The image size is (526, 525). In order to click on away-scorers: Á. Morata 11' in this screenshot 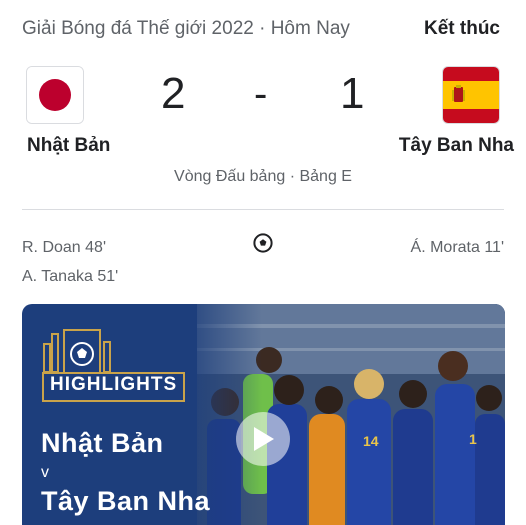, I will do `click(457, 247)`.